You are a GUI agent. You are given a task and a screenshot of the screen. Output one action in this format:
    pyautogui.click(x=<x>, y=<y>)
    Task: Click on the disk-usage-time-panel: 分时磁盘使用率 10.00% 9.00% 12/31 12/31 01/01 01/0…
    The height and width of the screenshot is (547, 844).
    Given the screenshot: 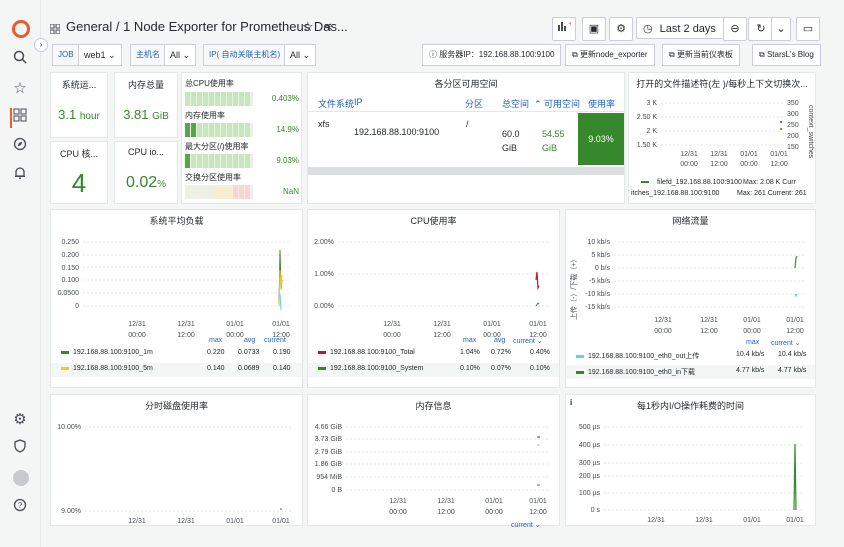 What is the action you would take?
    pyautogui.click(x=176, y=460)
    